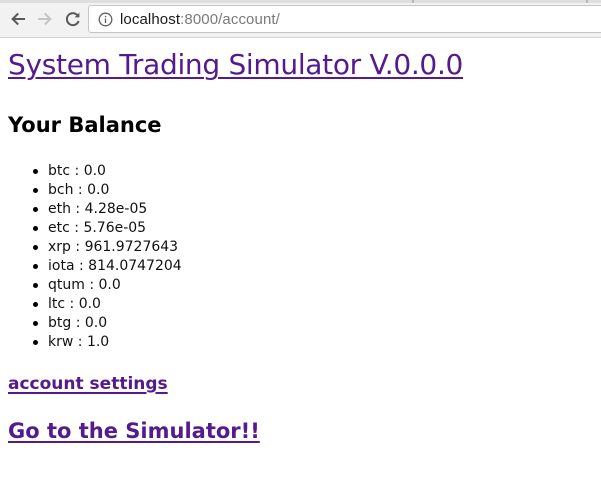 Image resolution: width=601 pixels, height=498 pixels. What do you see at coordinates (300, 384) in the screenshot?
I see `settings-heading: account settings` at bounding box center [300, 384].